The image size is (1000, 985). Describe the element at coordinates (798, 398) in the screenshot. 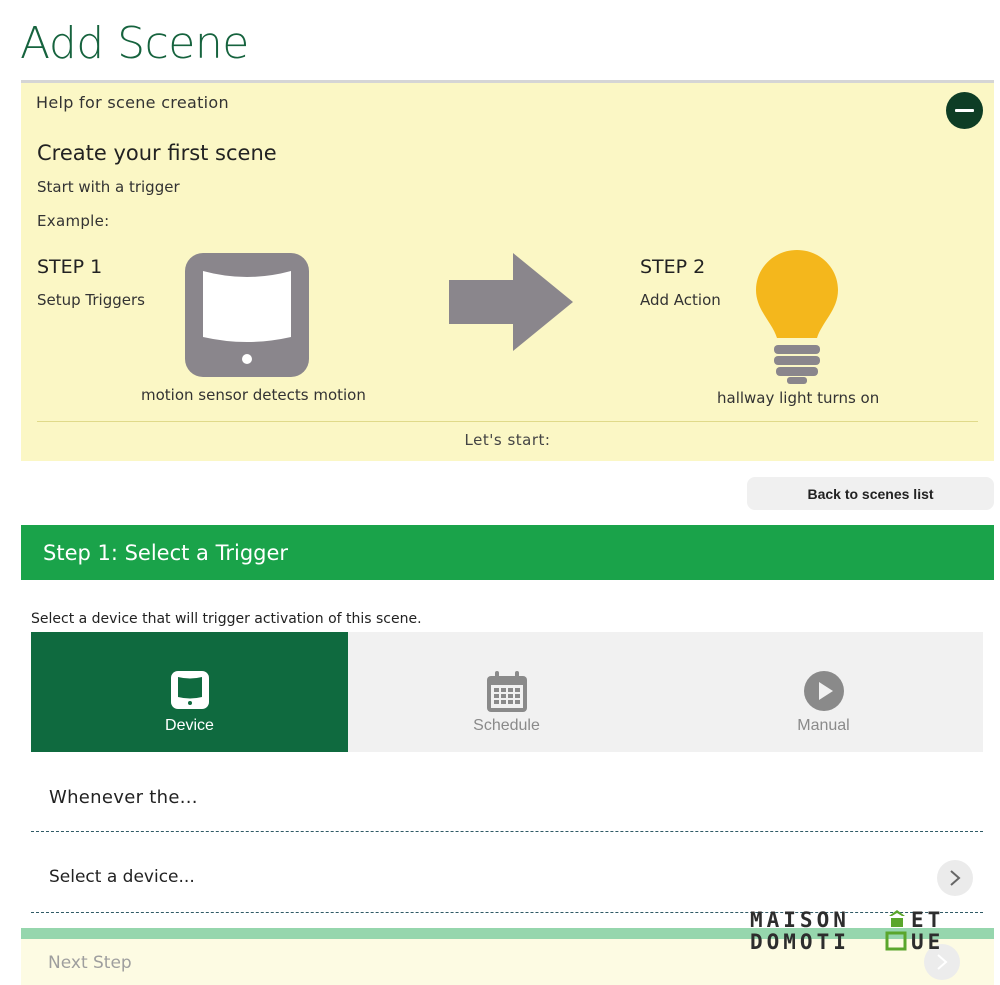

I see `step2-caption: hallway light turns on` at that location.